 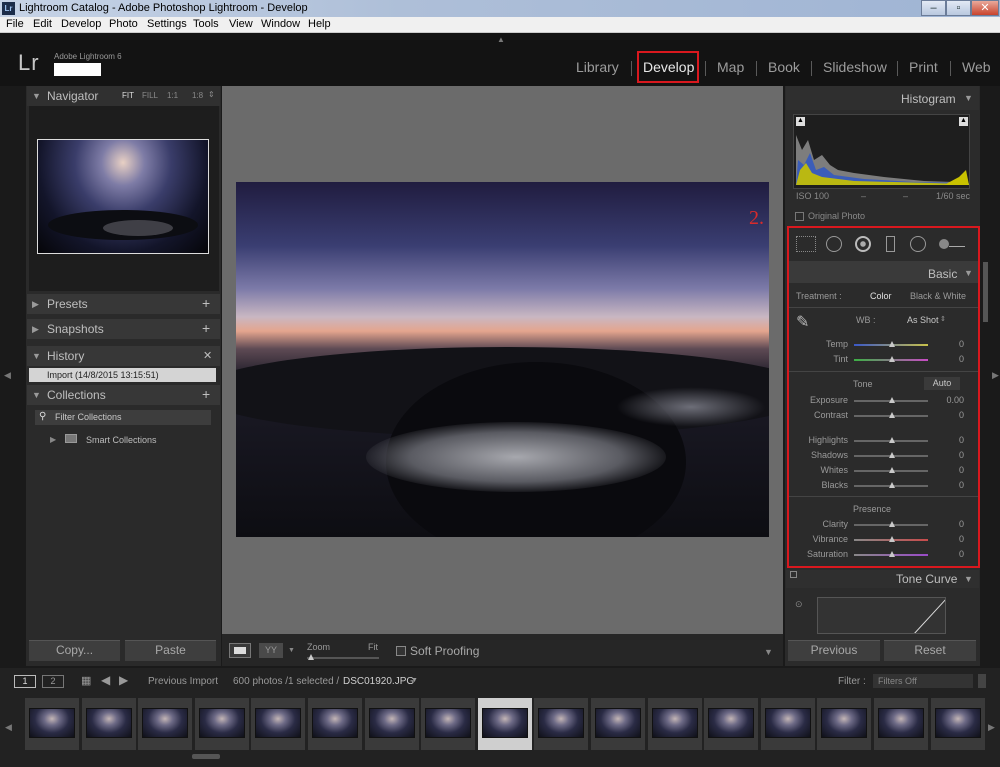 What do you see at coordinates (892, 524) in the screenshot?
I see `clarity-slider-thumb` at bounding box center [892, 524].